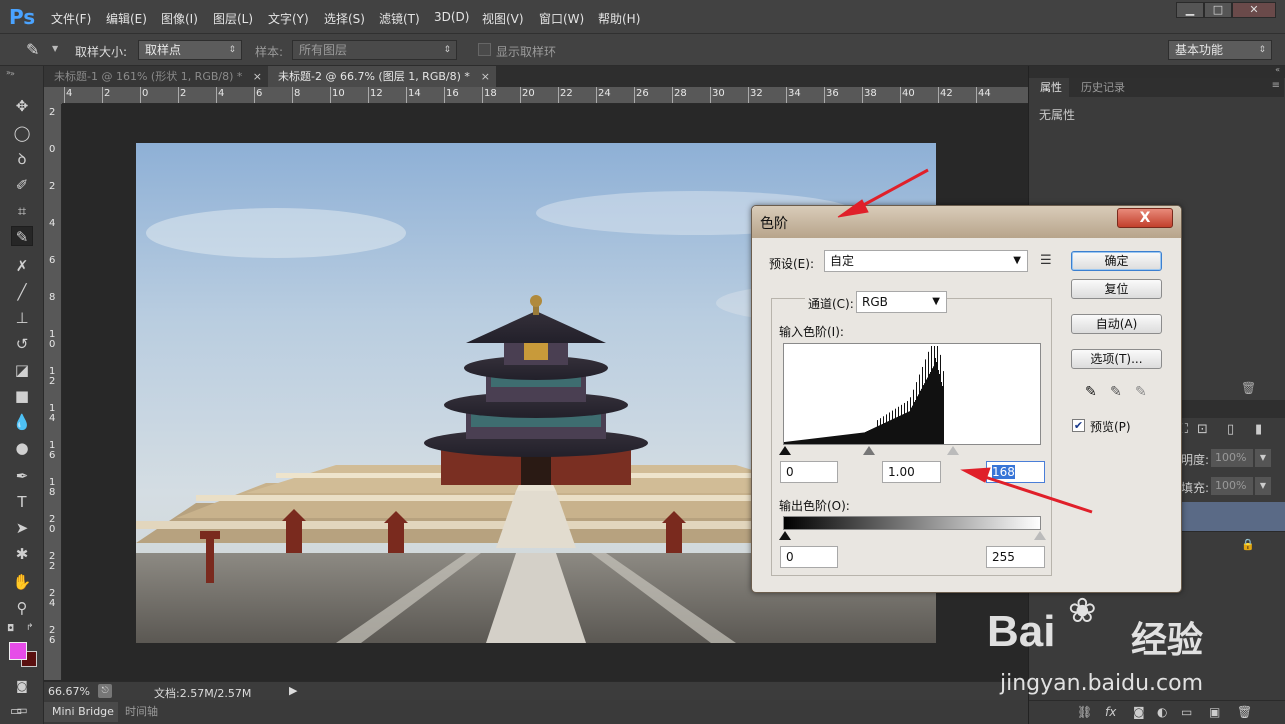 The width and height of the screenshot is (1285, 724). What do you see at coordinates (293, 690) in the screenshot?
I see `status-menu-icon: ▶` at bounding box center [293, 690].